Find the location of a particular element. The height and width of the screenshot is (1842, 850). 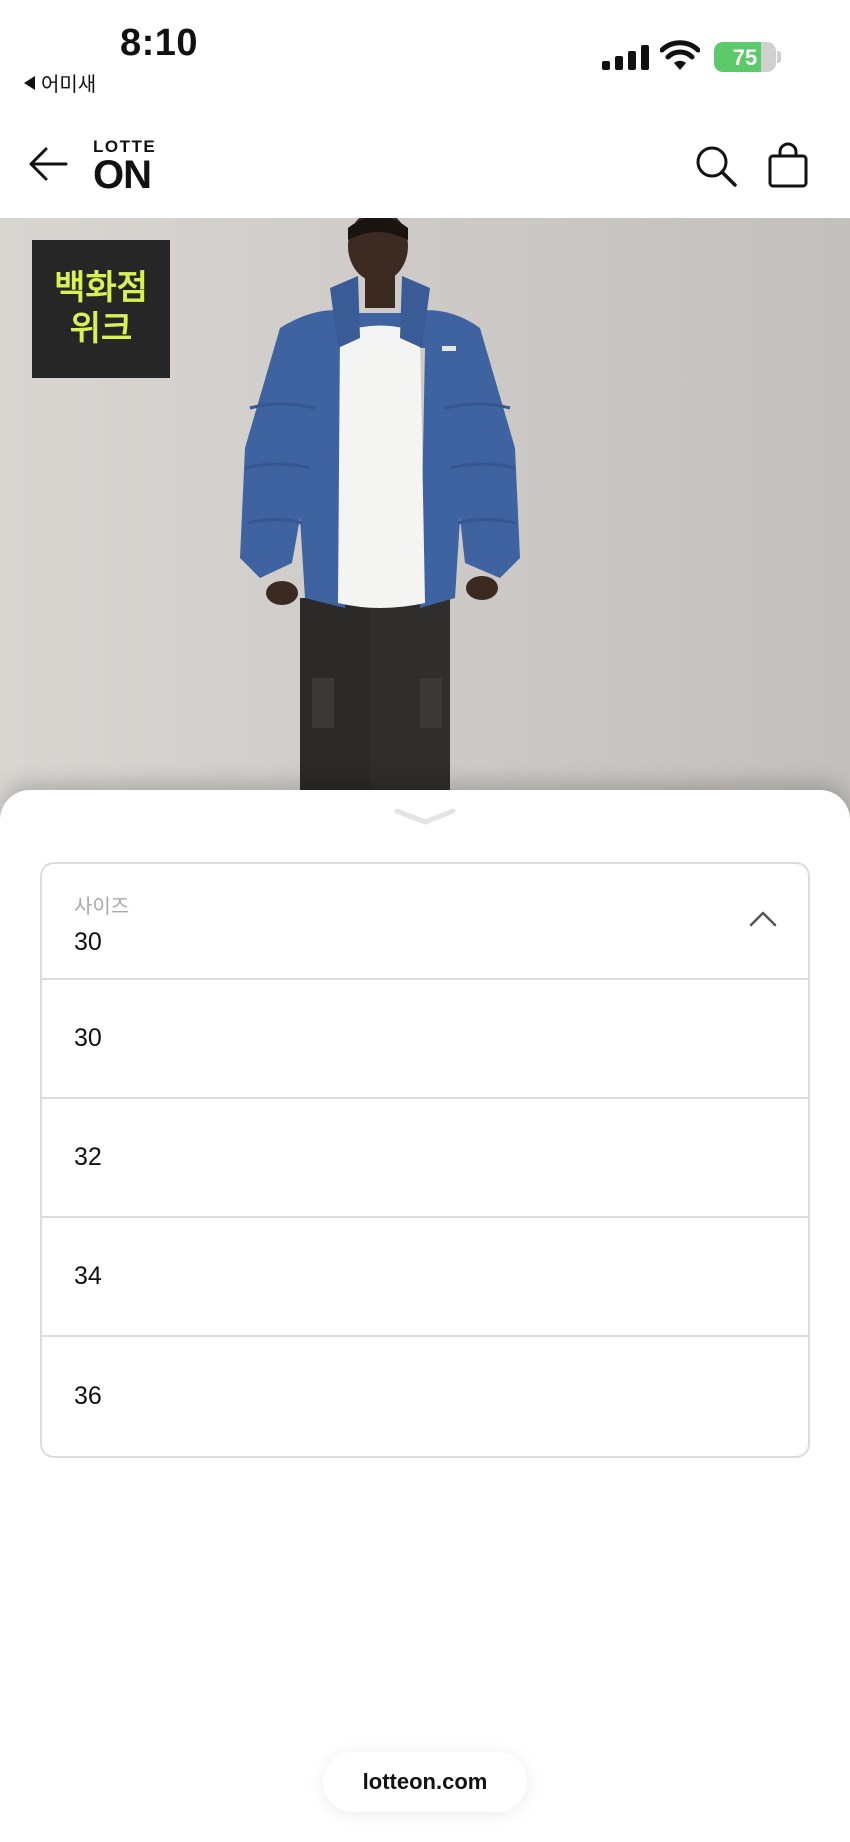

product-model-photo is located at coordinates (380, 518).